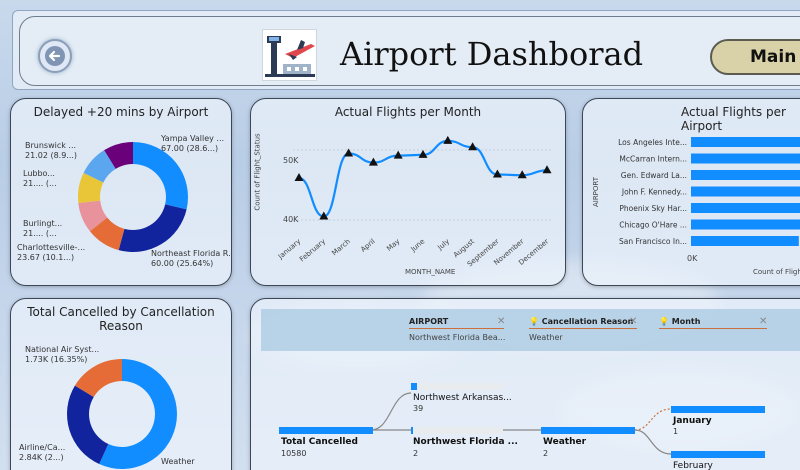 The height and width of the screenshot is (470, 800). What do you see at coordinates (588, 430) in the screenshot?
I see `tree-node-weather` at bounding box center [588, 430].